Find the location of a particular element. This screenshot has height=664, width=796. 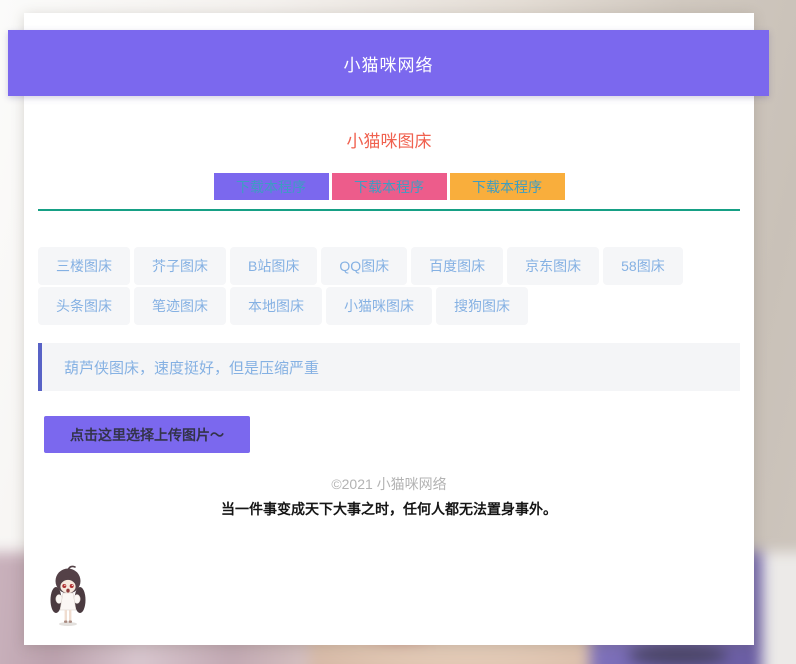

image-host-tab: B站图床 is located at coordinates (274, 266).